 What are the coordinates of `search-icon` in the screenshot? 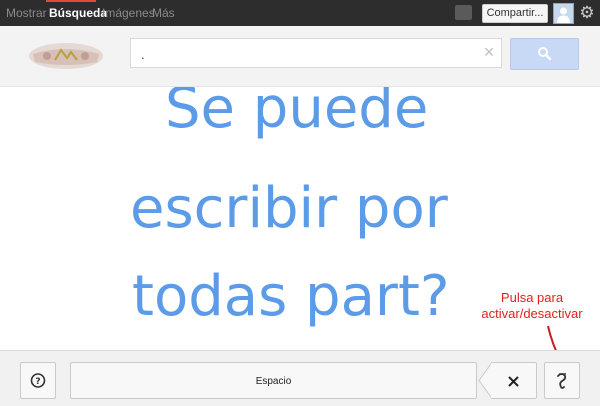 It's located at (545, 54).